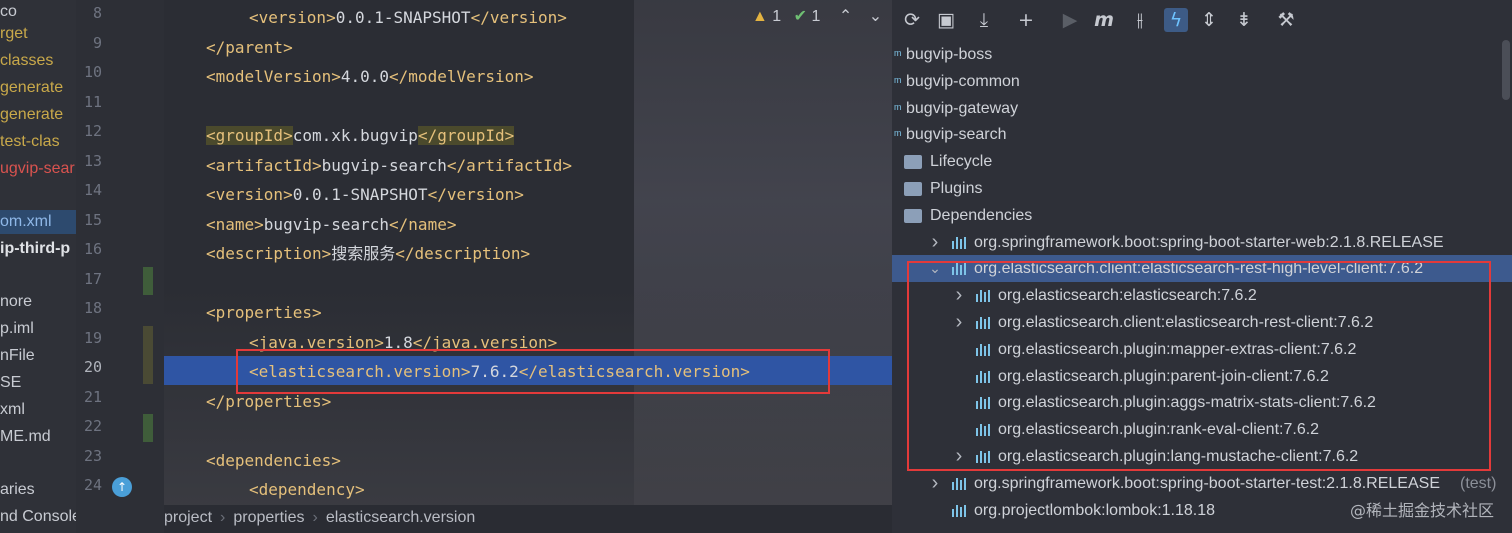  What do you see at coordinates (249, 47) in the screenshot?
I see `code-line: </parent>` at bounding box center [249, 47].